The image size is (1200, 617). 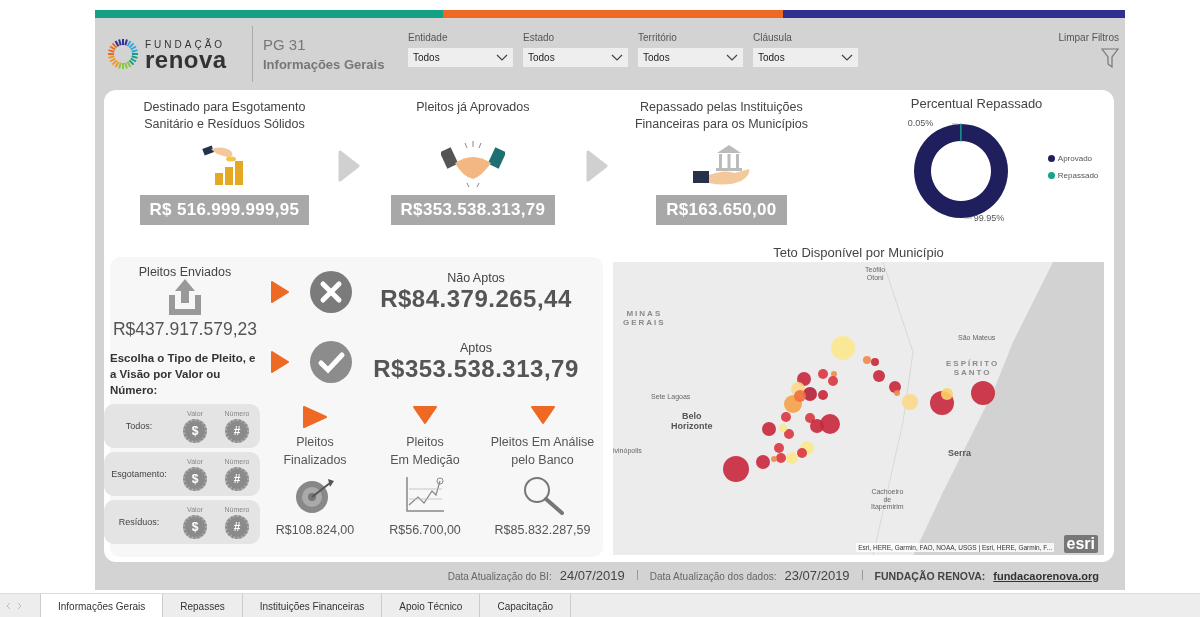 What do you see at coordinates (8, 606) in the screenshot?
I see `previous-page-icon` at bounding box center [8, 606].